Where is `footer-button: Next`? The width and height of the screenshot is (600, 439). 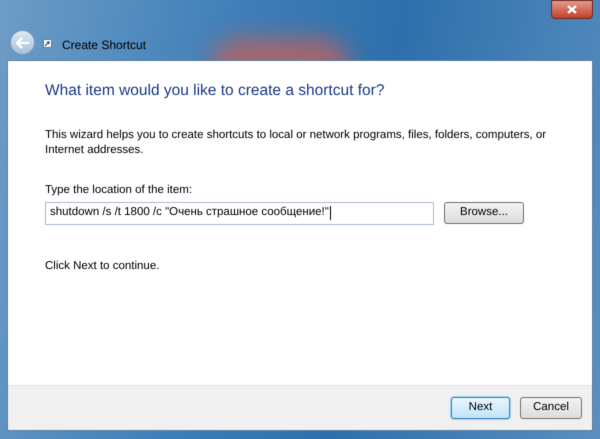
footer-button: Next is located at coordinates (480, 408).